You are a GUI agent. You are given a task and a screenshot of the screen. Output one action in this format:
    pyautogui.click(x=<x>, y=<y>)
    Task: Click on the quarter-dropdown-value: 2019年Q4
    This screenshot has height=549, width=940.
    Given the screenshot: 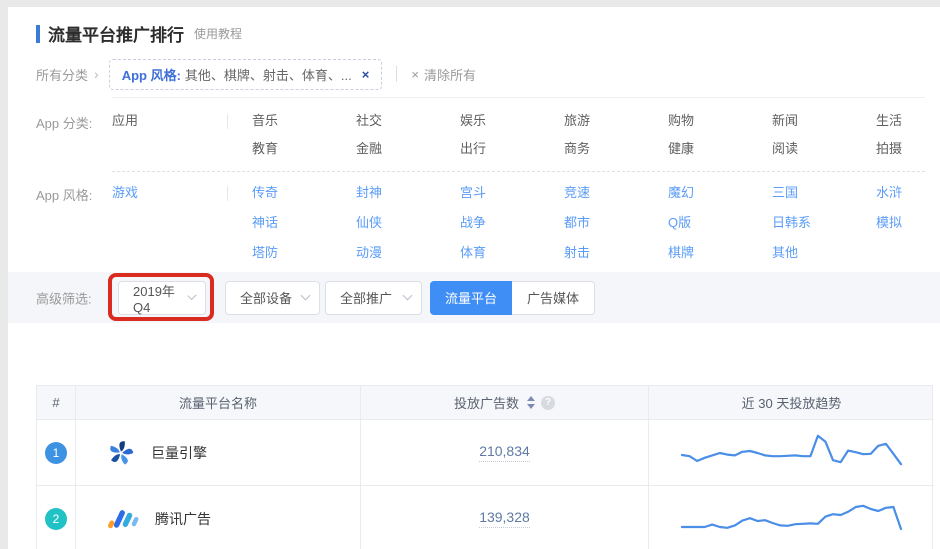 What is the action you would take?
    pyautogui.click(x=154, y=299)
    